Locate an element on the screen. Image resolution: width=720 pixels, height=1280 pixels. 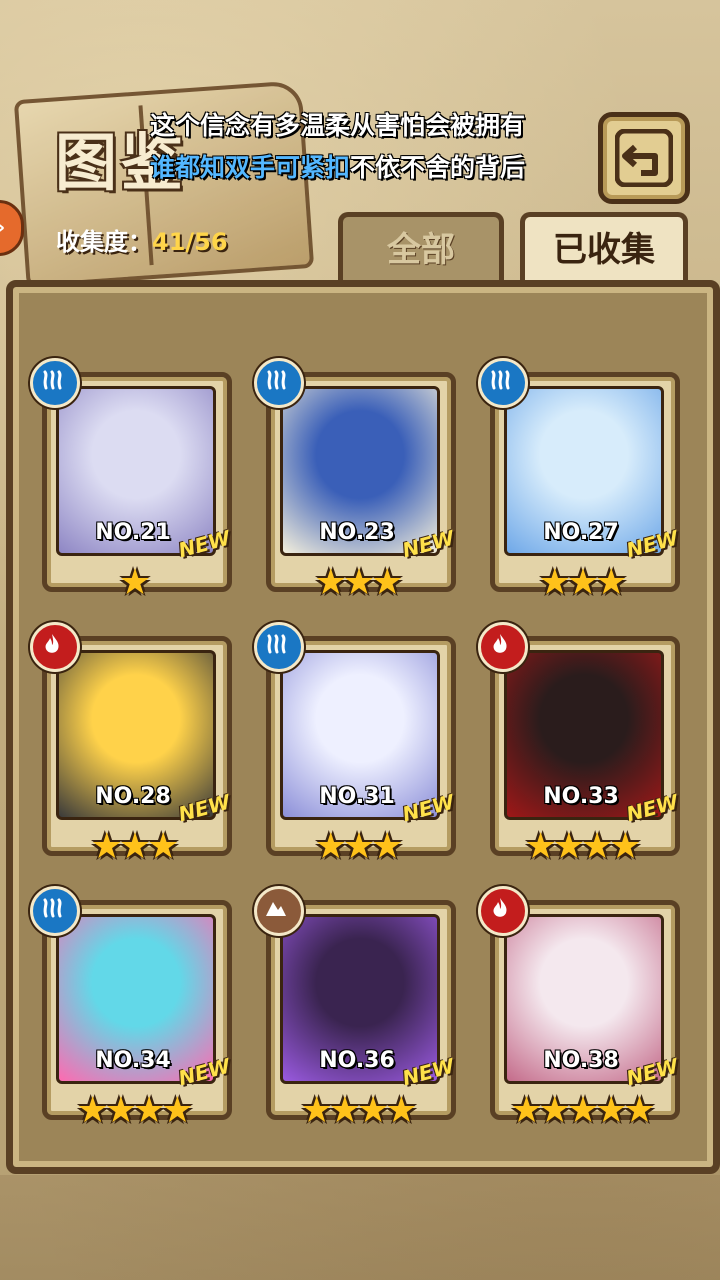
lyric-rest: 不依不舍的背后 is located at coordinates (438, 167).